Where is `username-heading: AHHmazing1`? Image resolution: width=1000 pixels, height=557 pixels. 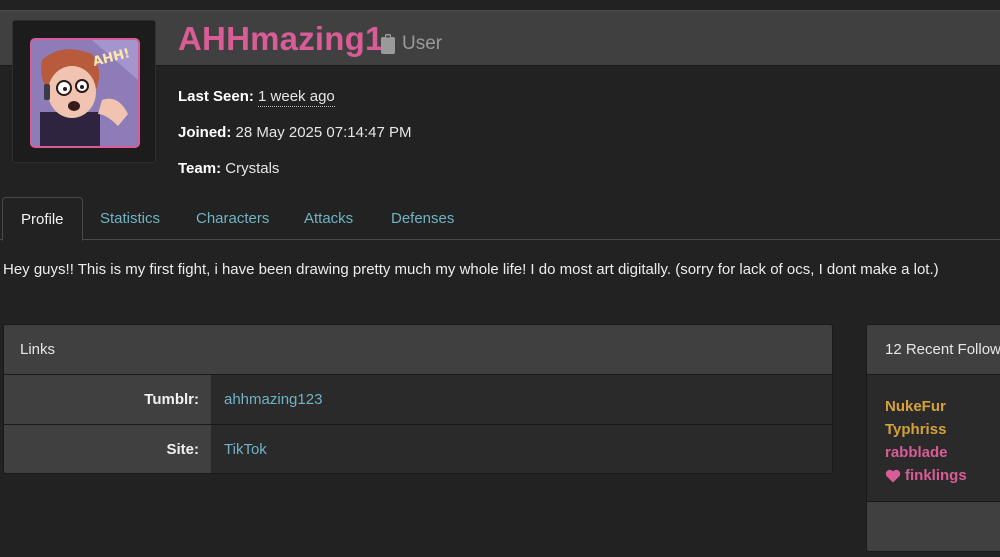
username-heading: AHHmazing1 is located at coordinates (281, 38).